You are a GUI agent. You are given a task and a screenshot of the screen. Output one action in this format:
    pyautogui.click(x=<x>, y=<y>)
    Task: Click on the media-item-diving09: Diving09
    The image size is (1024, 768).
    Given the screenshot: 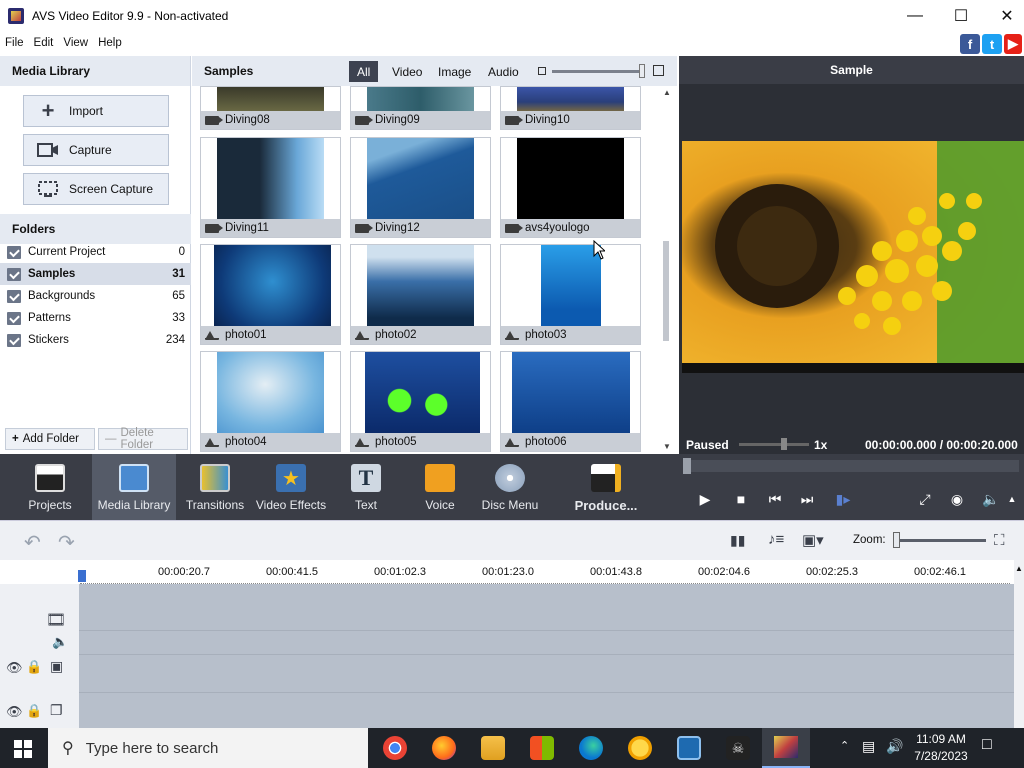 What is the action you would take?
    pyautogui.click(x=420, y=108)
    